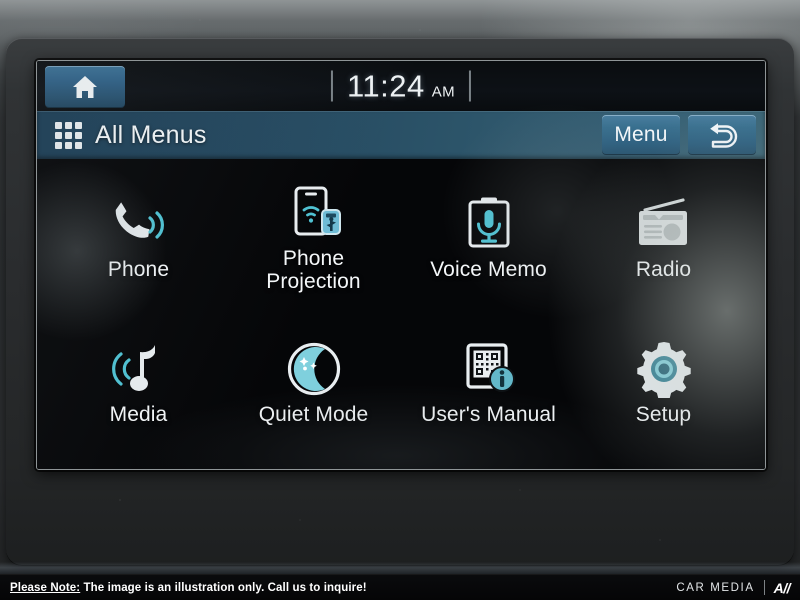  I want to click on brand-logo-mark: A//, so click(782, 587).